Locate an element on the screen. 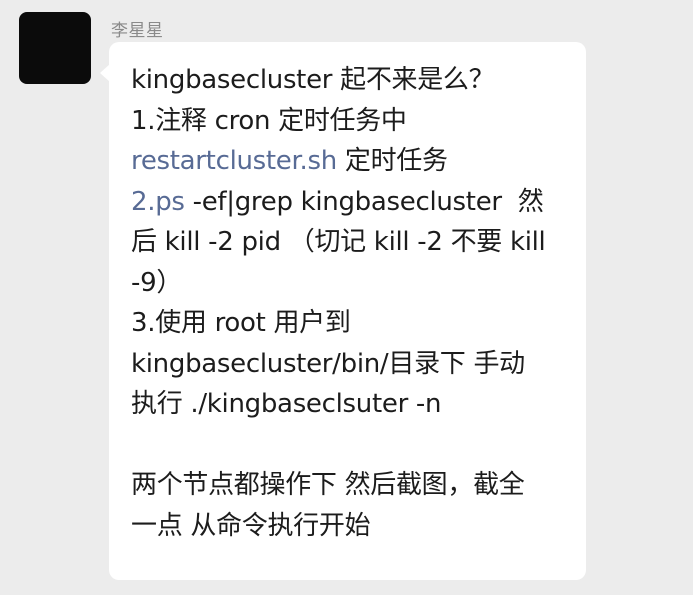 The image size is (693, 595). message-line-11: 一点 从命令执行开始 is located at coordinates (251, 525).